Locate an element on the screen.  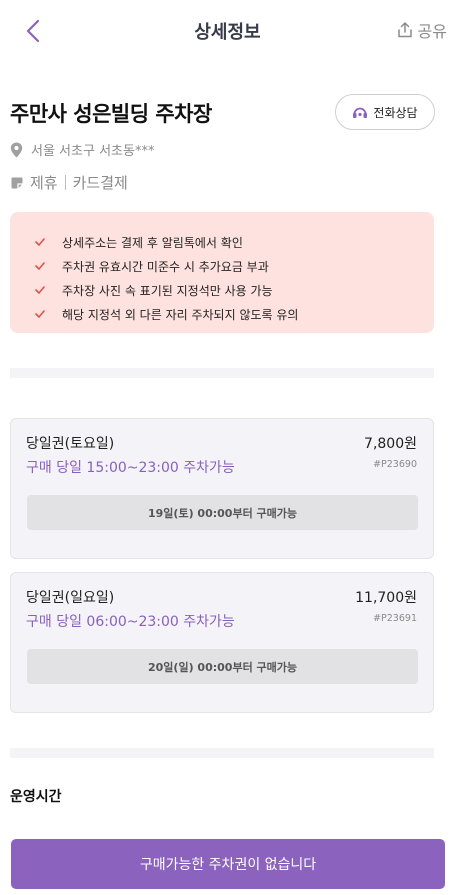
ticket-price: 7,800원 is located at coordinates (390, 444).